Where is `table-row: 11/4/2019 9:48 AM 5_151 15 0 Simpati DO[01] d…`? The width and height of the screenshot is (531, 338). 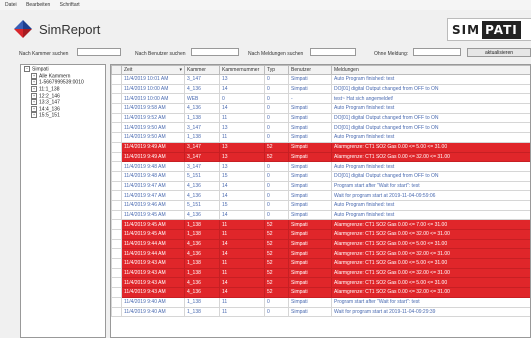 table-row: 11/4/2019 9:48 AM 5_151 15 0 Simpati DO[01] d… is located at coordinates (320, 176).